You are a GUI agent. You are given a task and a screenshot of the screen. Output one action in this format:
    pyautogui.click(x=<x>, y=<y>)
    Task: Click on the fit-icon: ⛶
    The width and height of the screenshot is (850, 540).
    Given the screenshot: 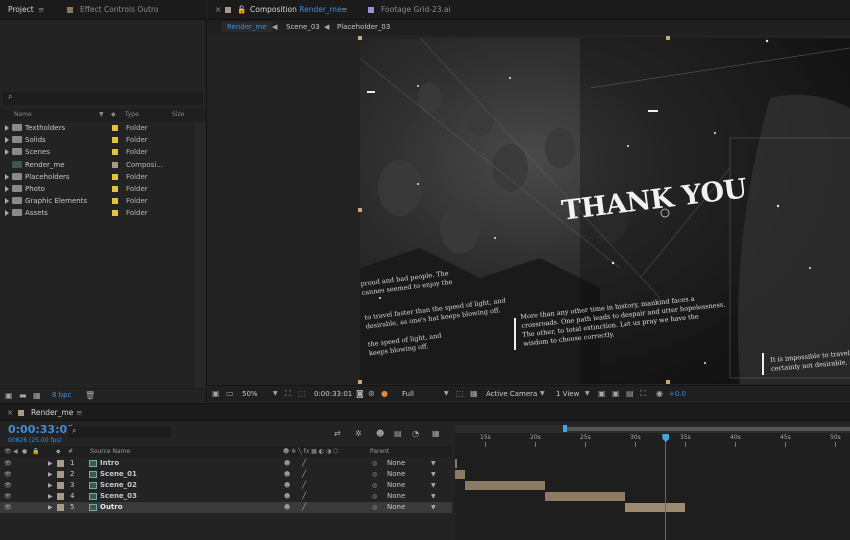 What is the action you would take?
    pyautogui.click(x=288, y=394)
    